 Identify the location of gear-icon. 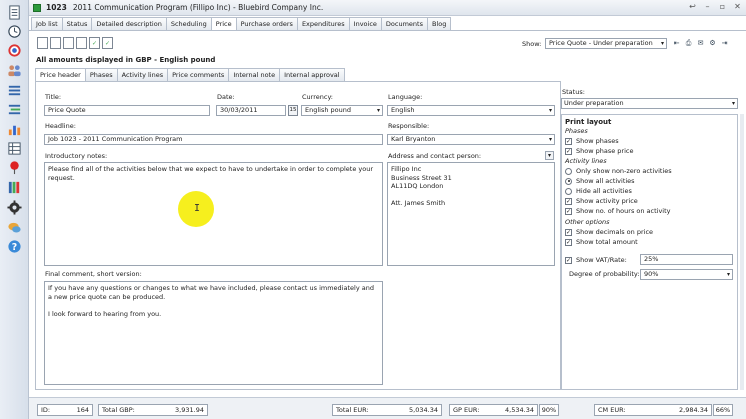
(14, 207).